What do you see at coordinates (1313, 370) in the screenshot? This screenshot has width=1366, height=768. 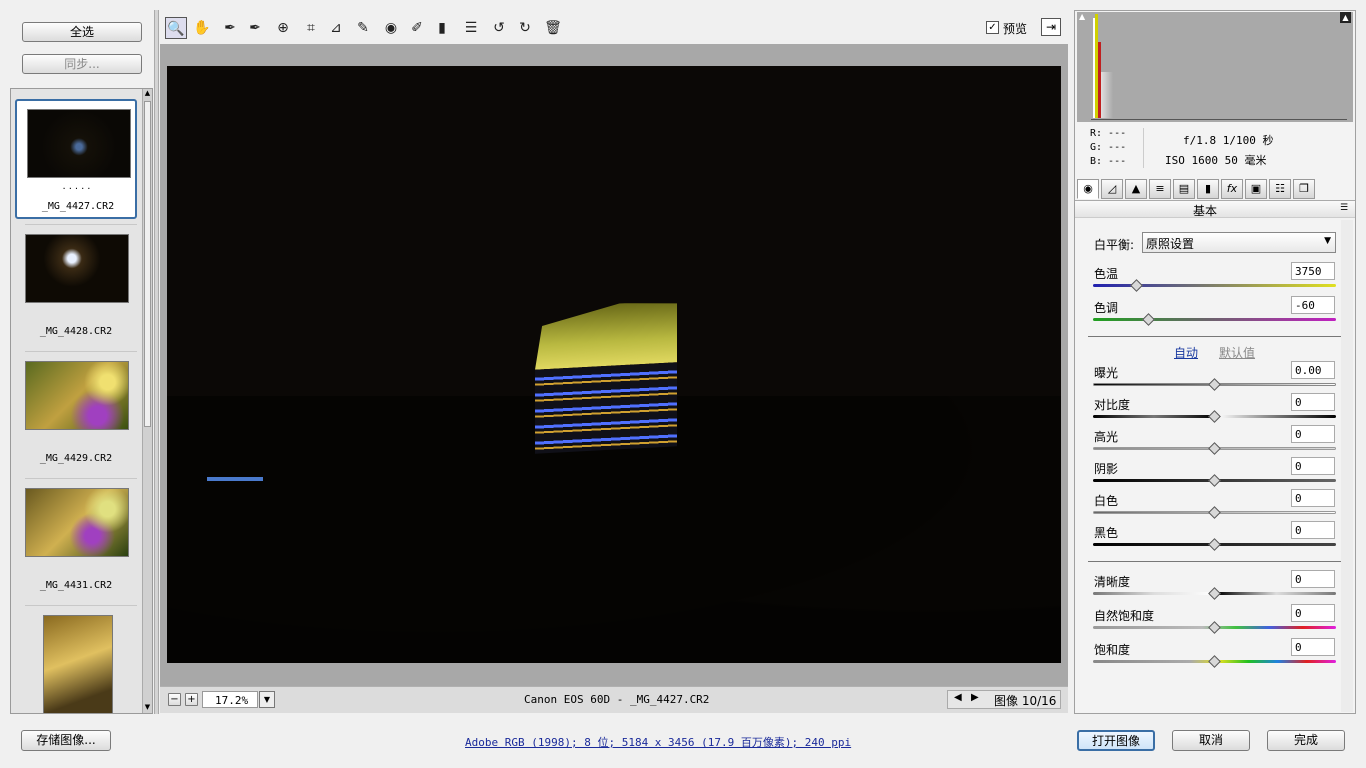 I see `exposure-field: 0.00` at bounding box center [1313, 370].